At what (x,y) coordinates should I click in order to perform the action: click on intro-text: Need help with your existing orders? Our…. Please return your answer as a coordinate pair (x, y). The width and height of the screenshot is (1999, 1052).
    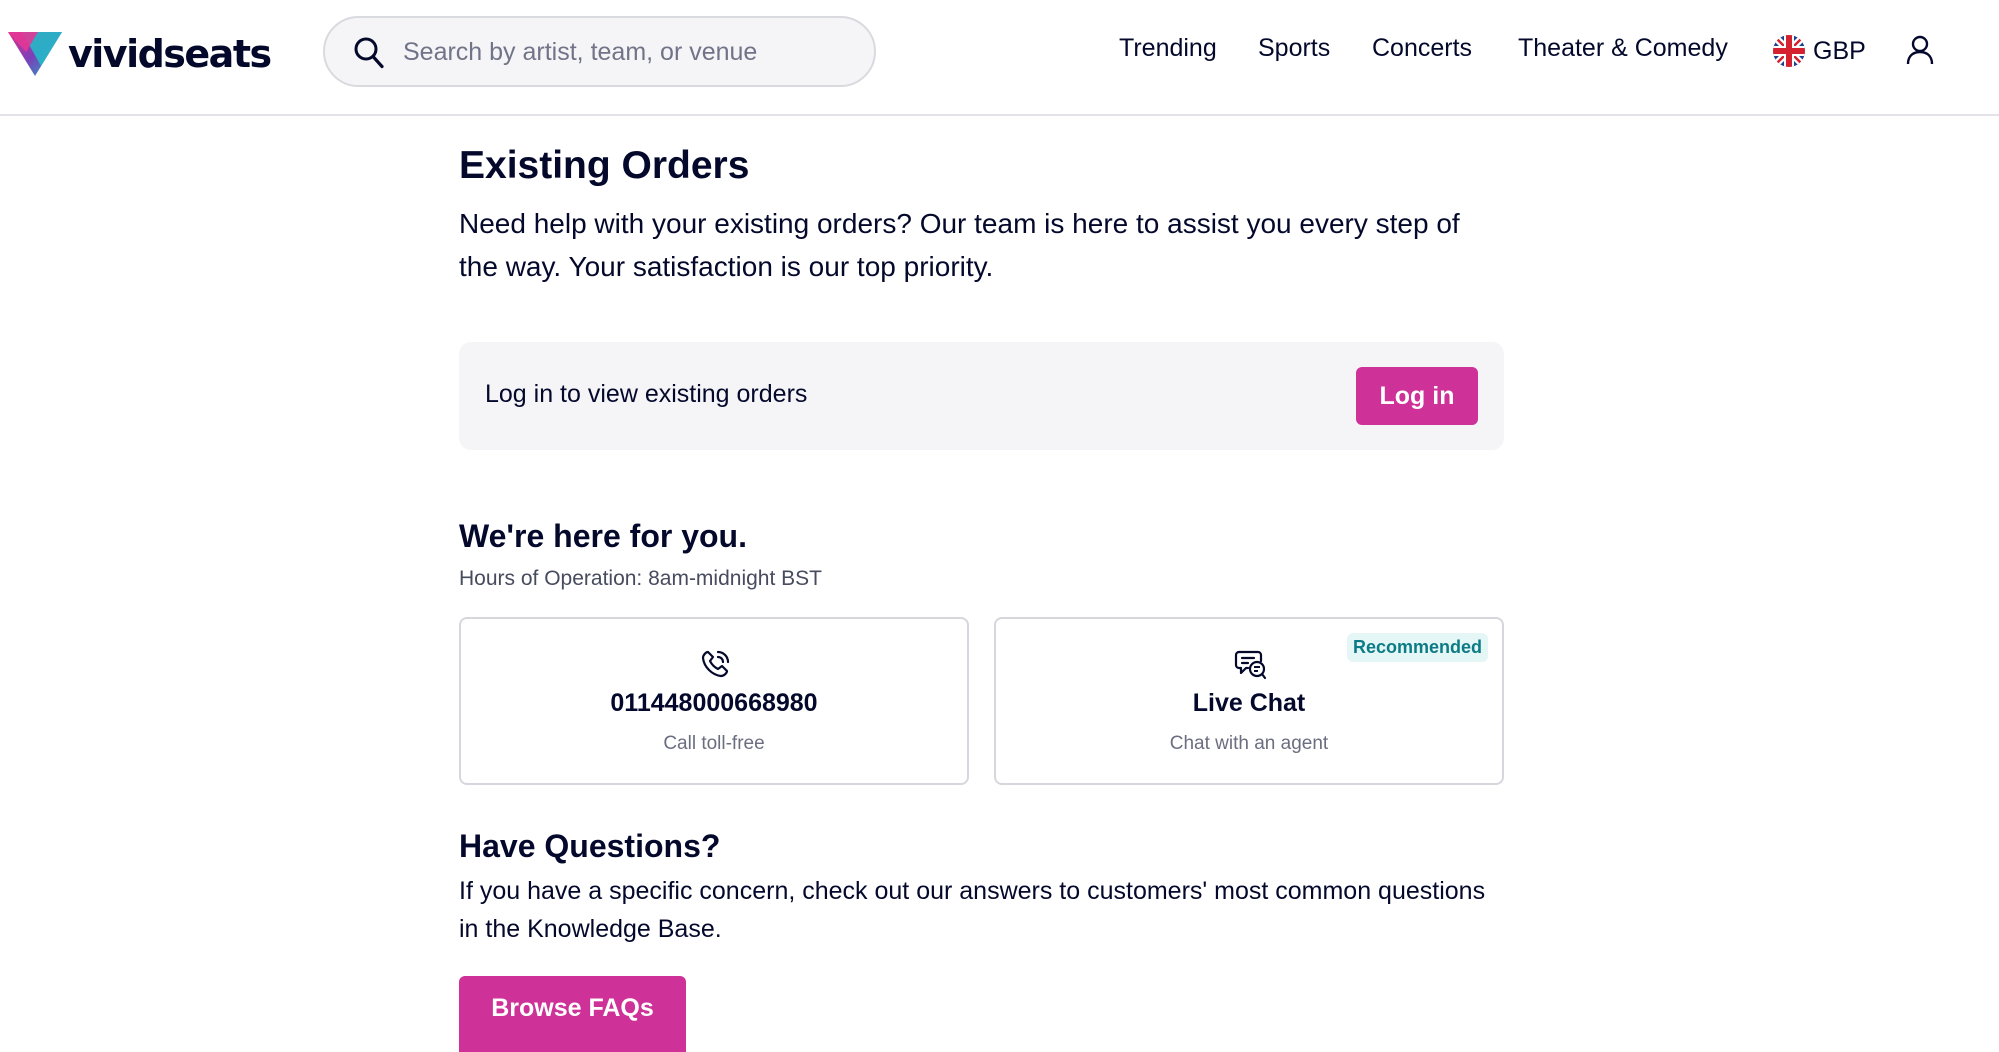
    Looking at the image, I should click on (959, 245).